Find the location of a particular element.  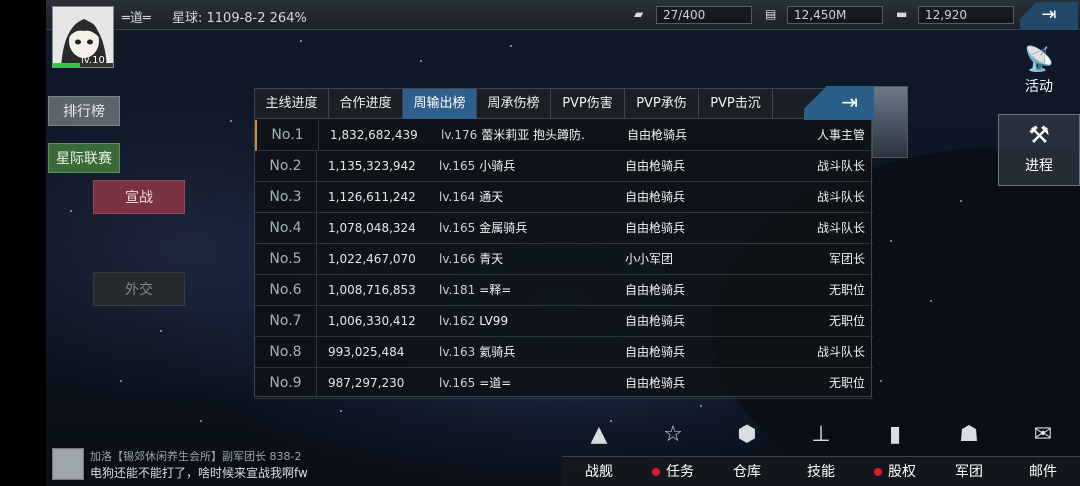

table-row: No.2 1,135,323,942 lv.165 小骑兵 自由枪骑兵 战斗队长 is located at coordinates (564, 166).